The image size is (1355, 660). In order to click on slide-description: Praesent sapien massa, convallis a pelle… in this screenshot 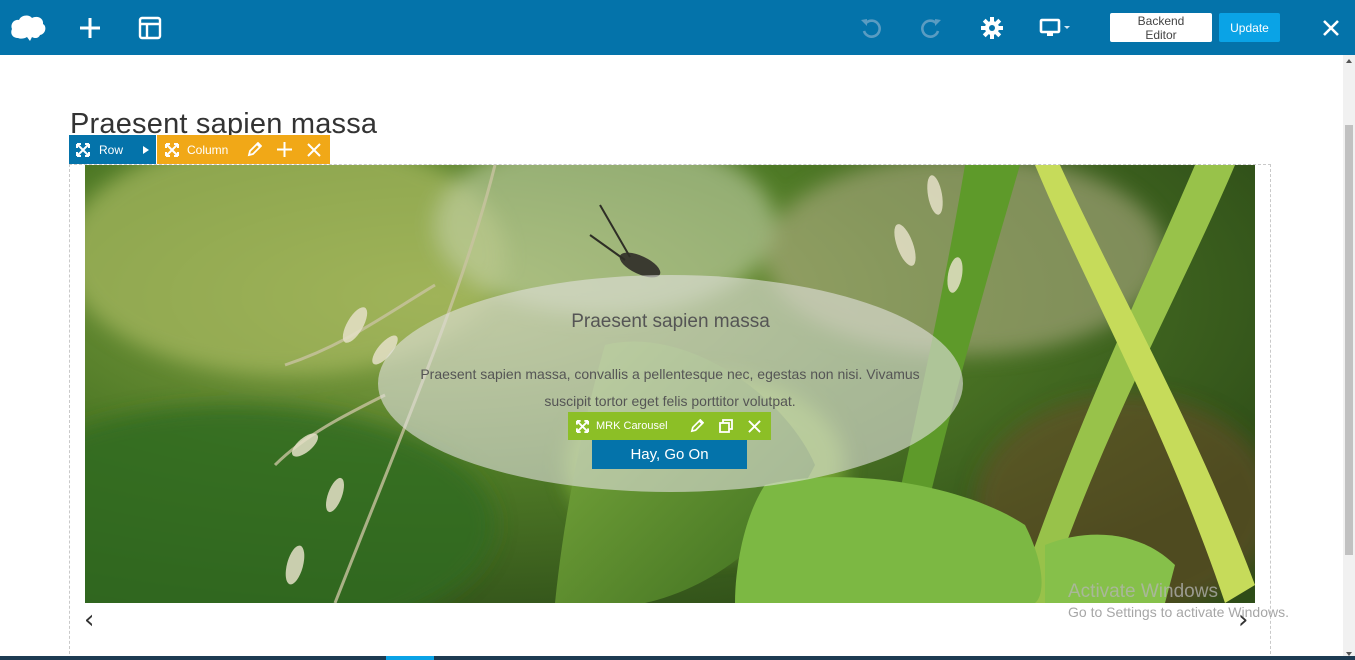, I will do `click(670, 387)`.